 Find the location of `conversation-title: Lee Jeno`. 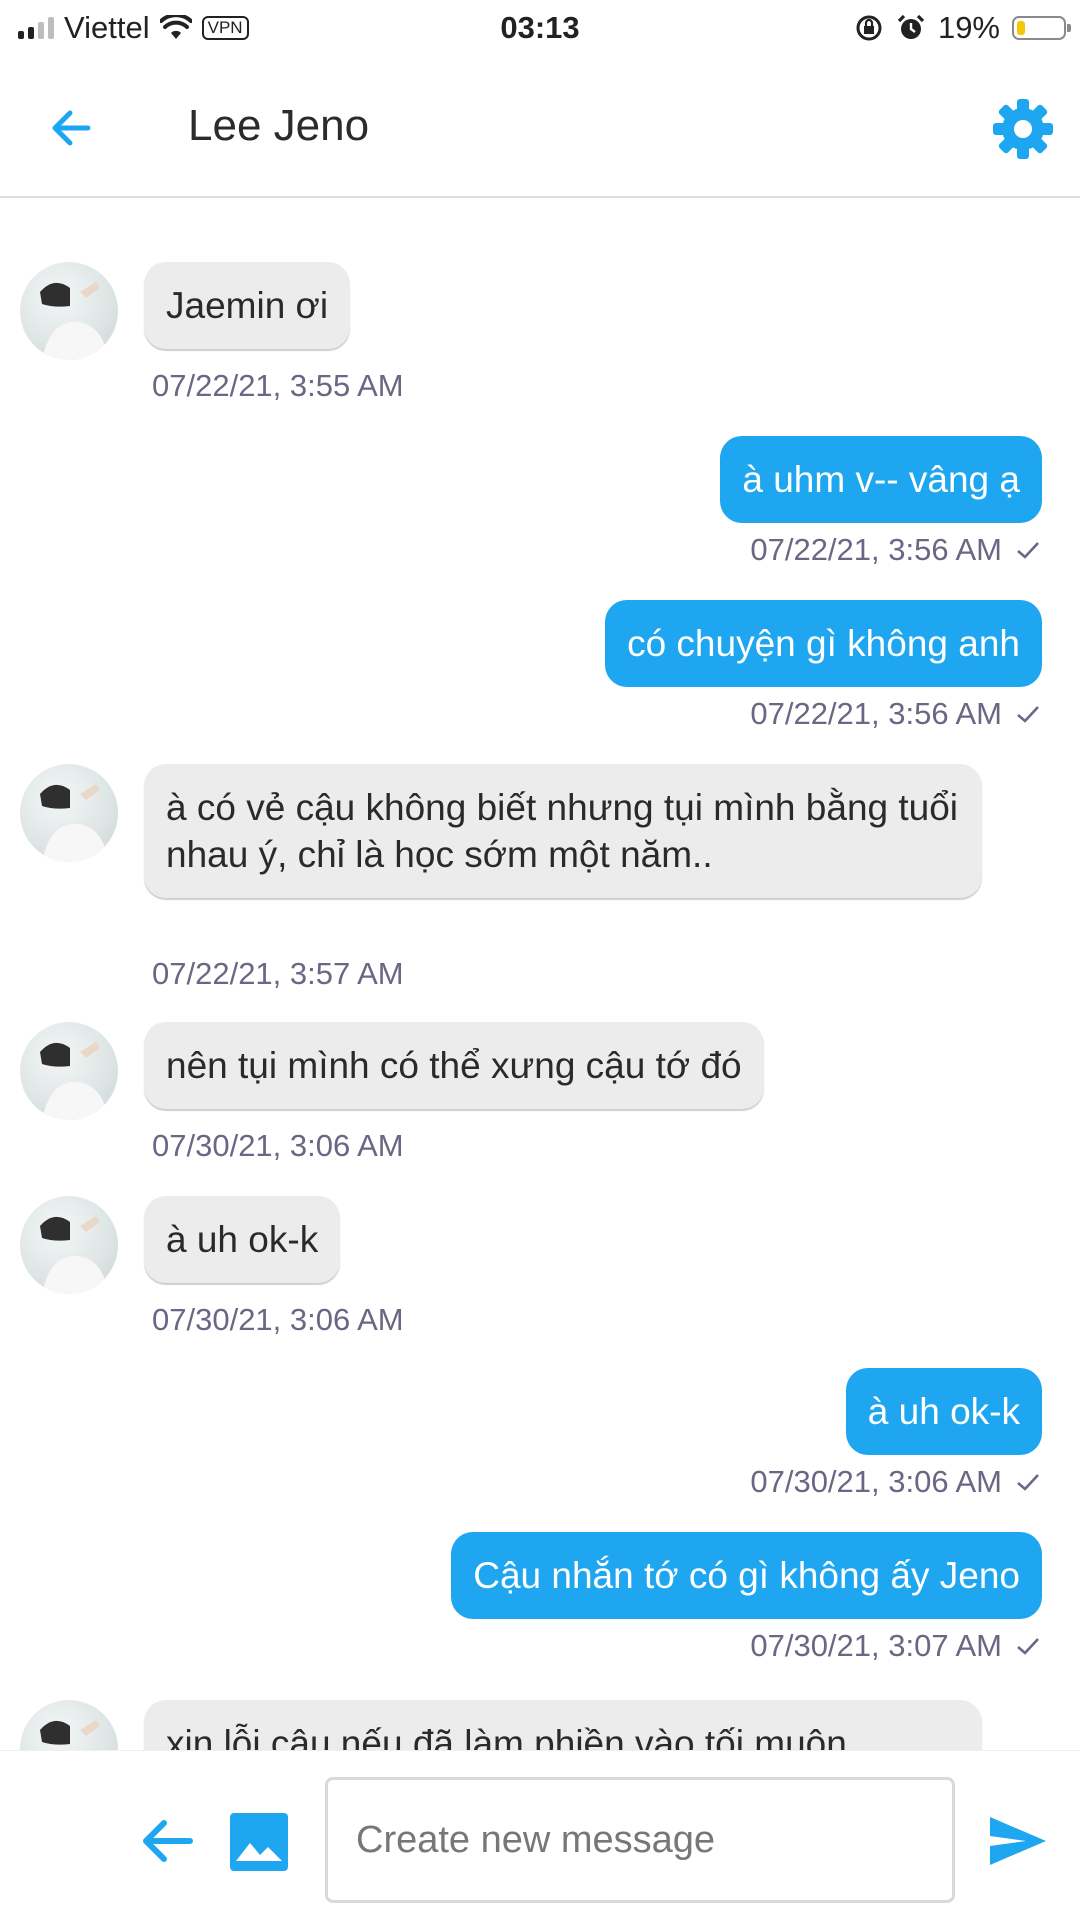

conversation-title: Lee Jeno is located at coordinates (279, 125).